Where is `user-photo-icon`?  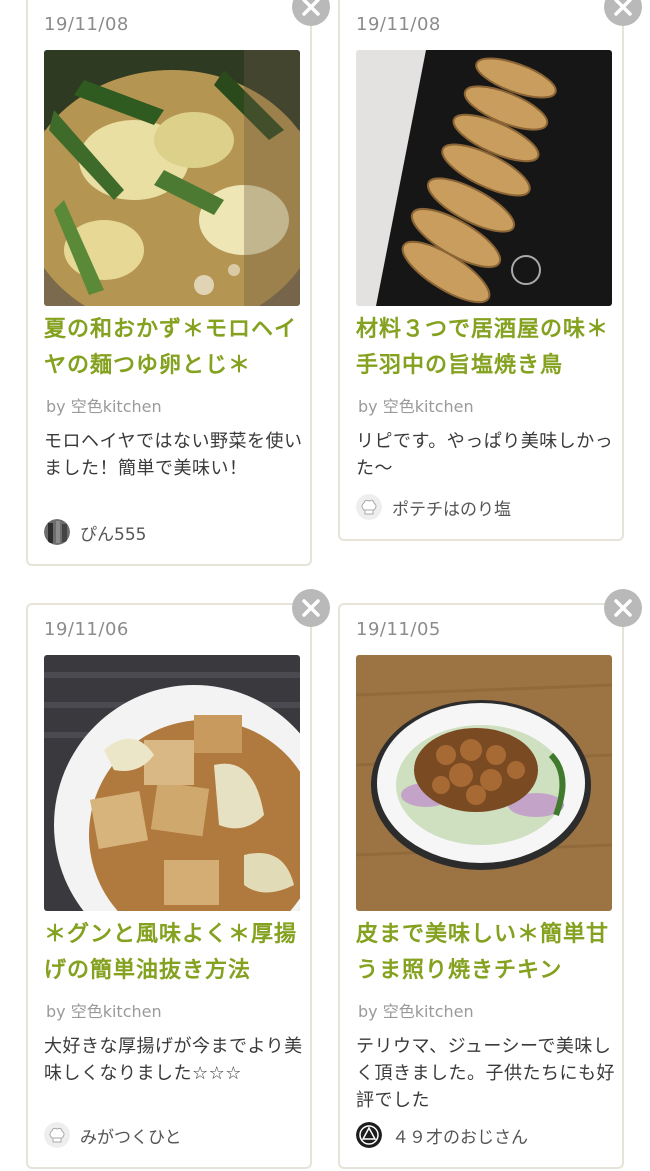
user-photo-icon is located at coordinates (57, 532).